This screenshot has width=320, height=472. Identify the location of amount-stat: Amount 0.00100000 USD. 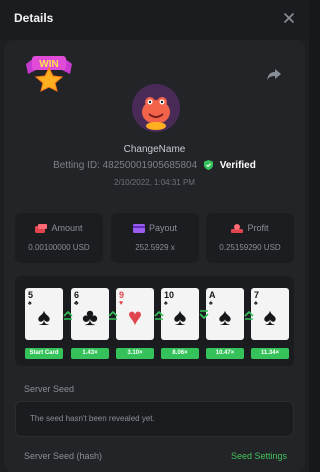
(59, 238).